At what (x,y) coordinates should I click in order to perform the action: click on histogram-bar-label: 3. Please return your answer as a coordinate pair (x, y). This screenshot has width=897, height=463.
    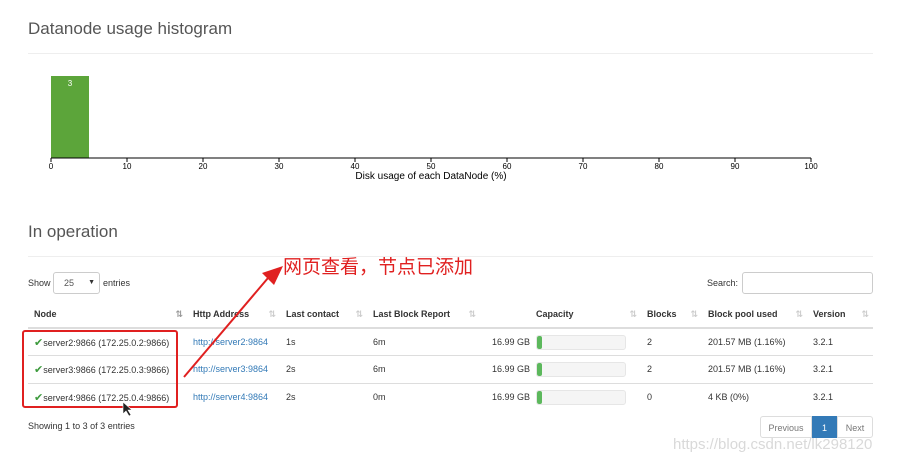
    Looking at the image, I should click on (70, 83).